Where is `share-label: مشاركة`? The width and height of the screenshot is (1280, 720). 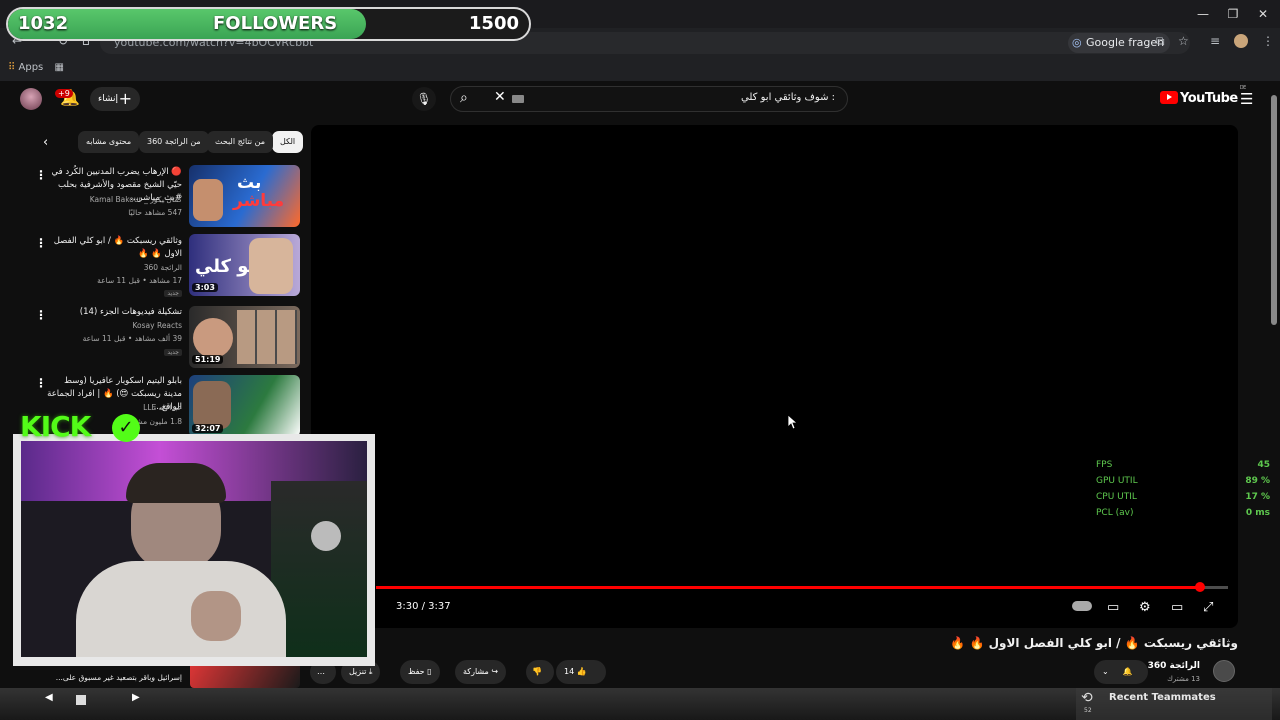 share-label: مشاركة is located at coordinates (476, 671).